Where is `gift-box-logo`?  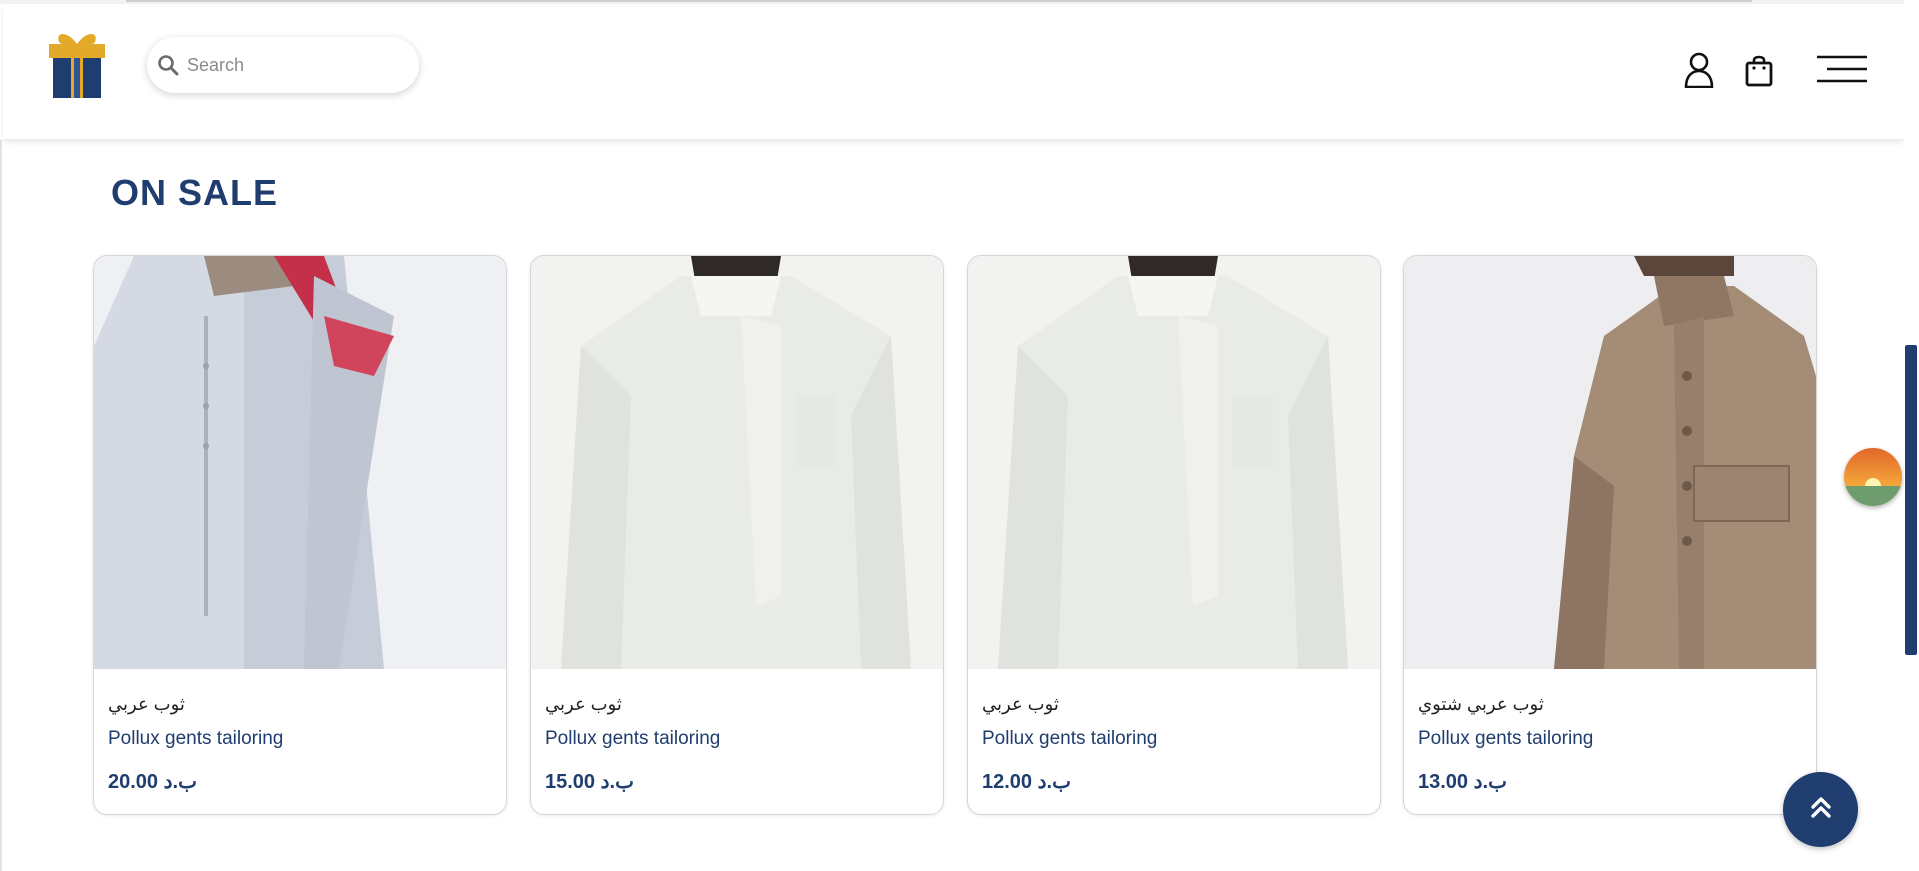
gift-box-logo is located at coordinates (77, 62).